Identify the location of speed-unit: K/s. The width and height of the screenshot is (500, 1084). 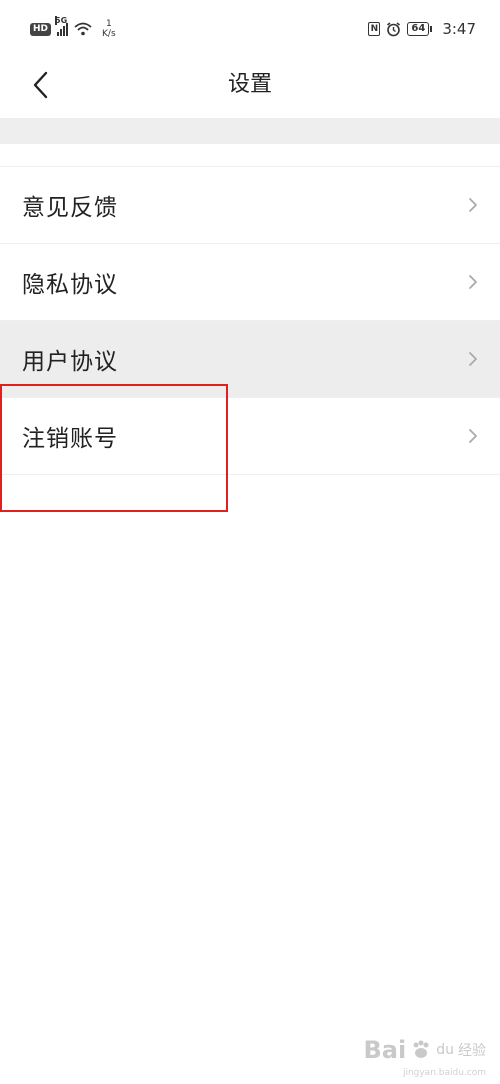
(109, 34).